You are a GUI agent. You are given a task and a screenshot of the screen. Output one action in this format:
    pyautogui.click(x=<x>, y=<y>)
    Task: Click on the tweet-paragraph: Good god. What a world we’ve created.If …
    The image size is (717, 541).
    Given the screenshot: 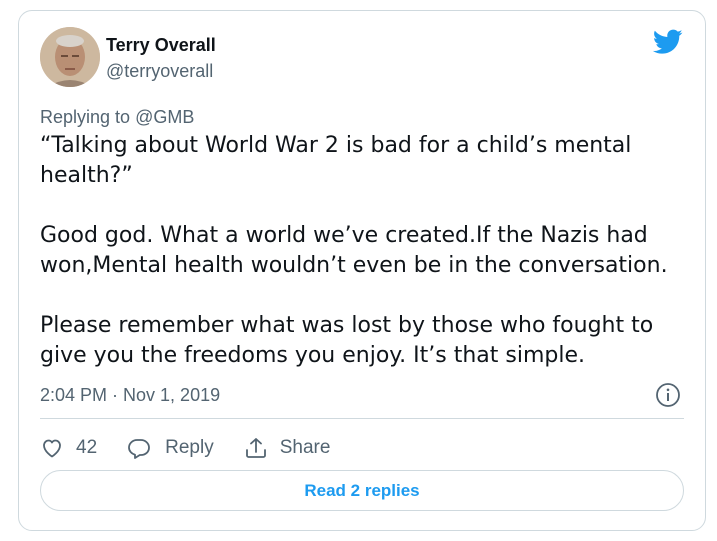 What is the action you would take?
    pyautogui.click(x=354, y=250)
    